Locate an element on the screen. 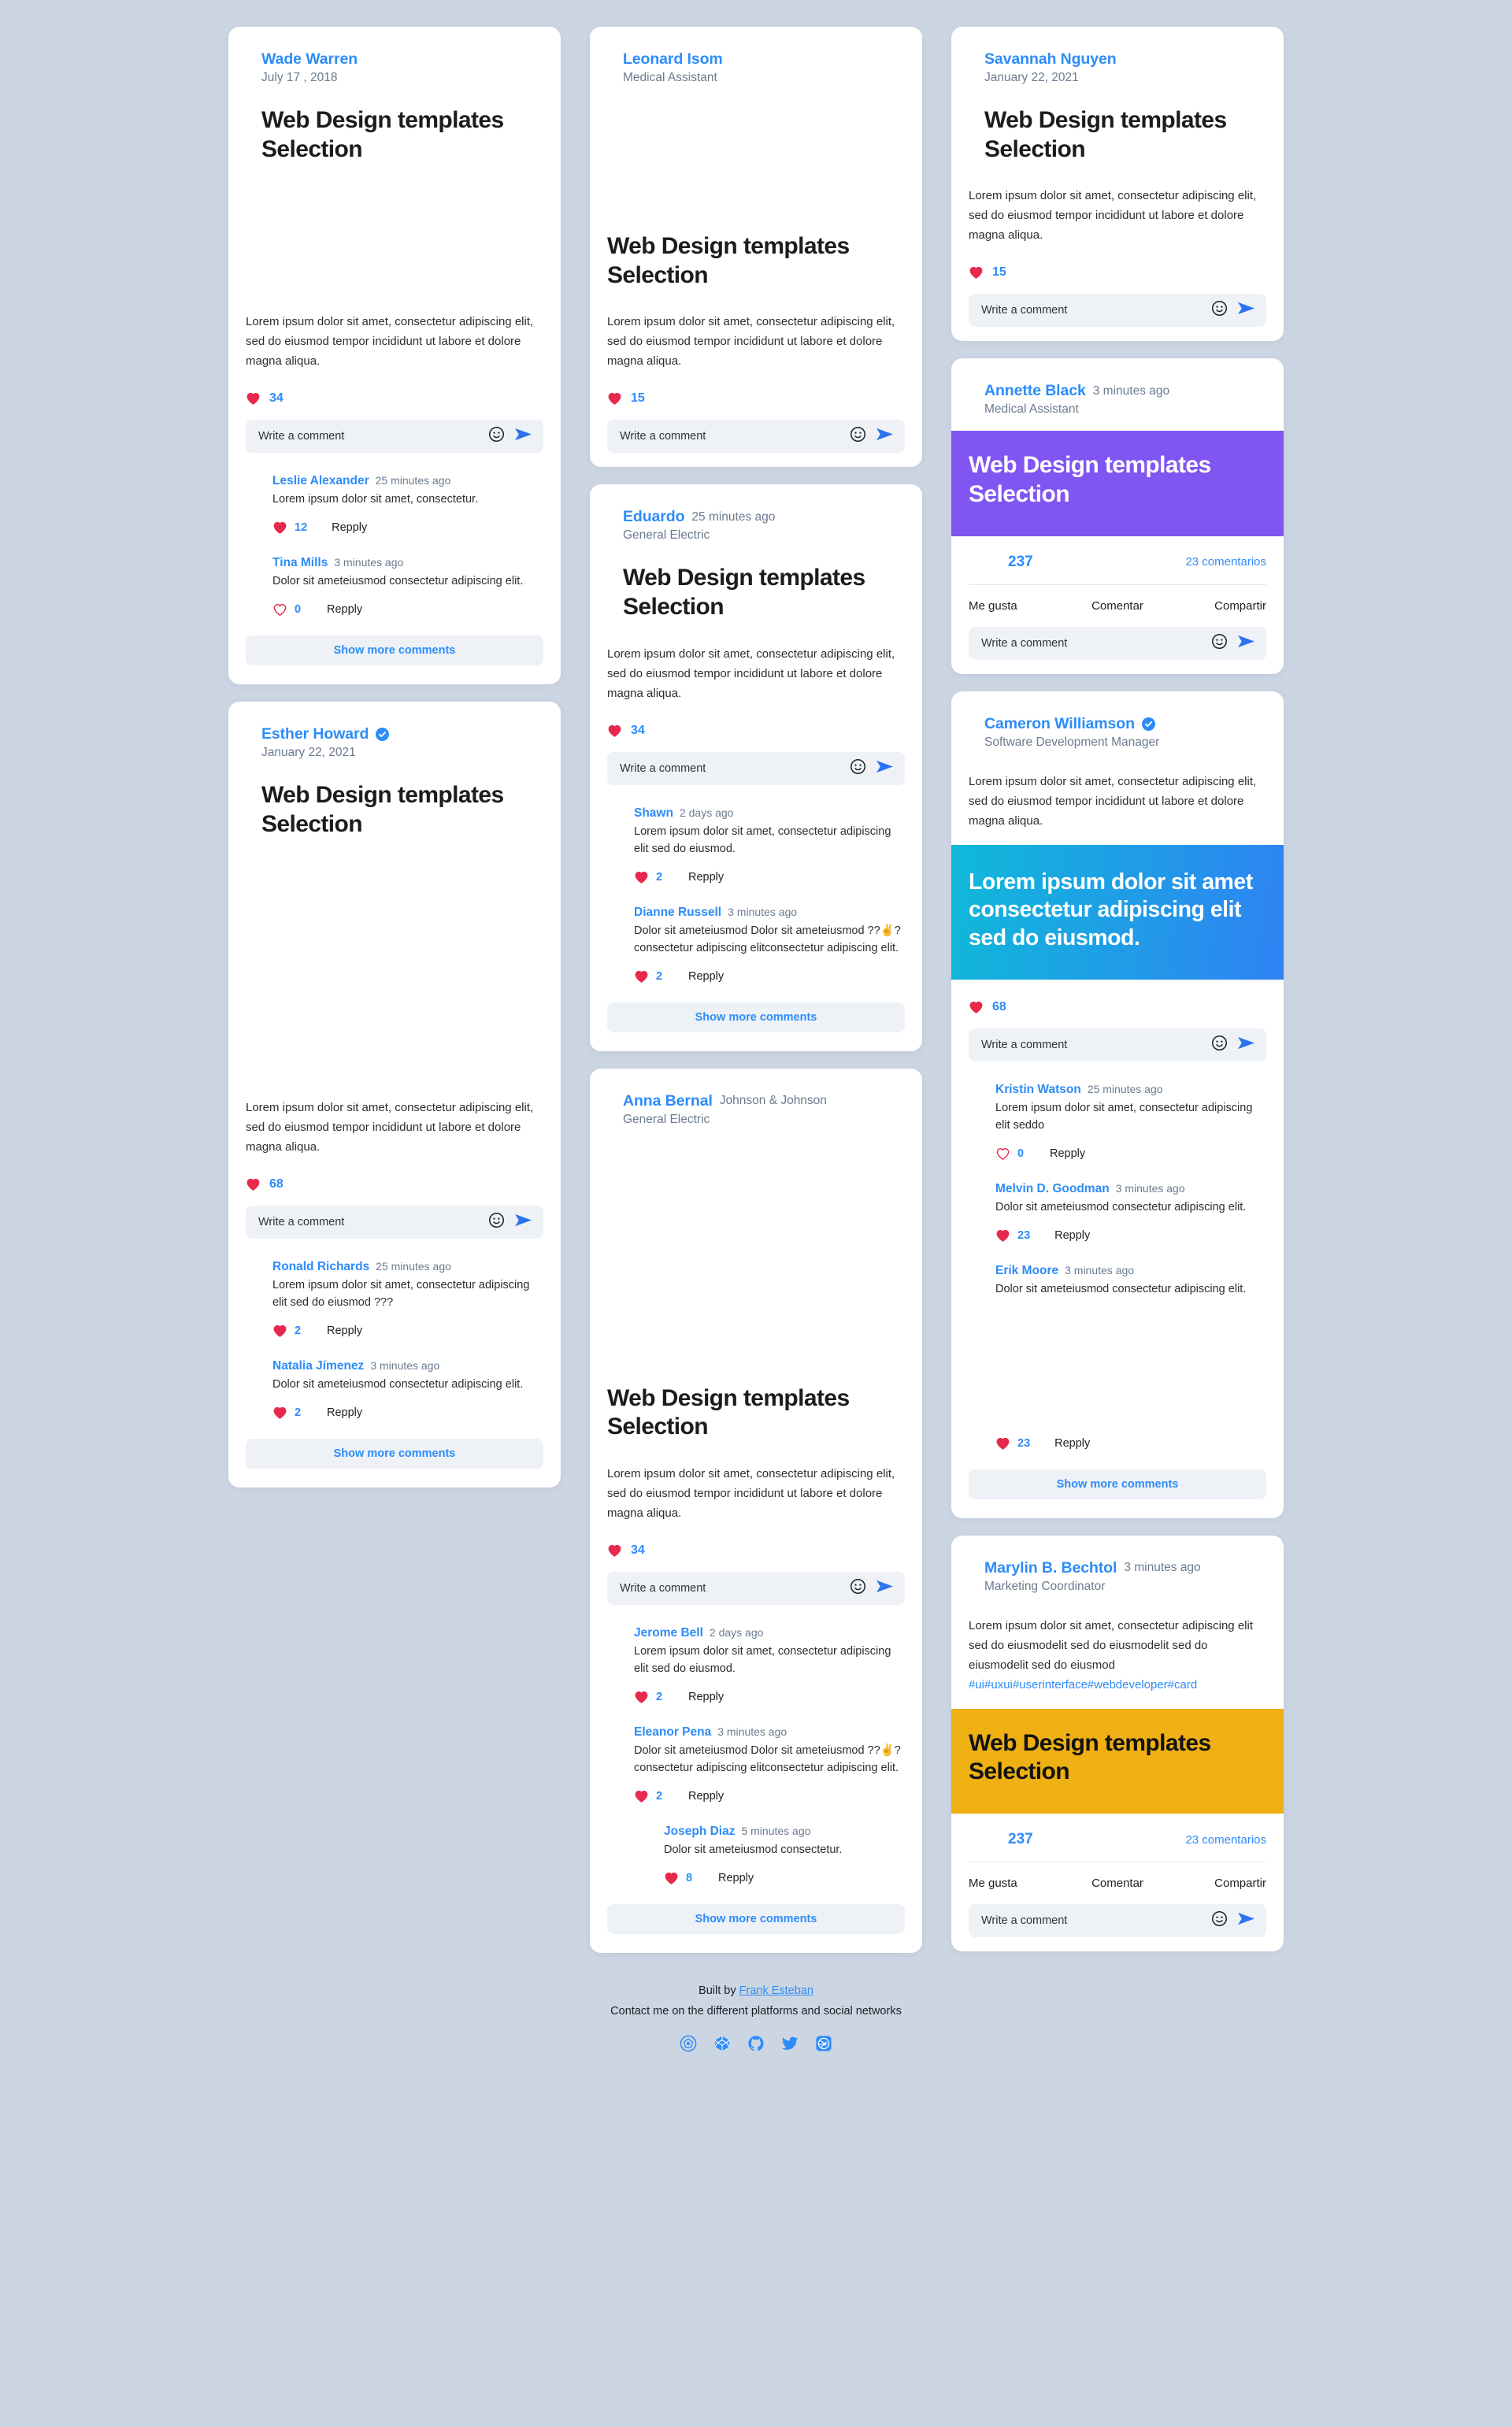 This screenshot has height=2427, width=1512. post-author: Leonard Isom is located at coordinates (673, 59).